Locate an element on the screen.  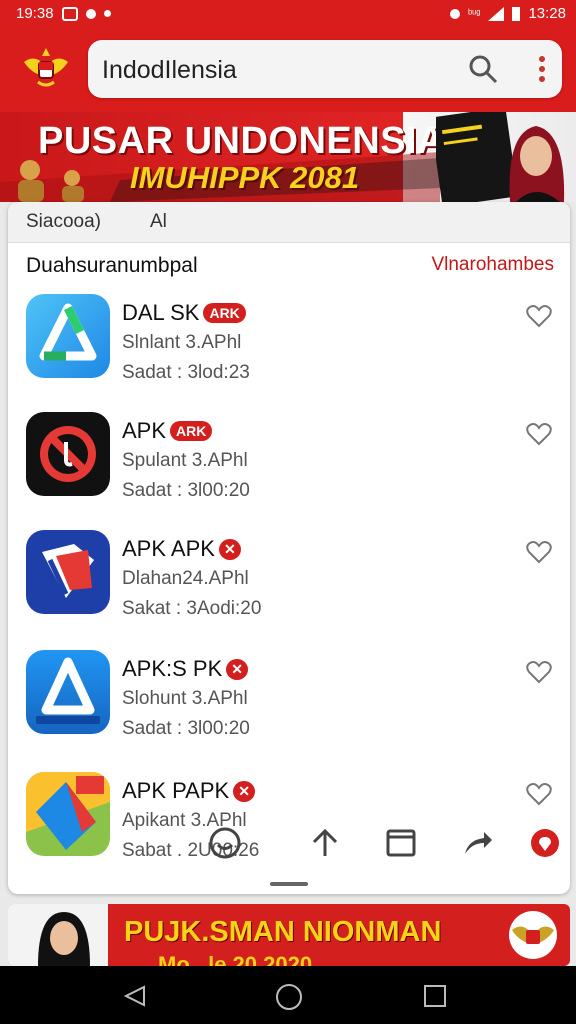
battery-icon is located at coordinates (516, 13).